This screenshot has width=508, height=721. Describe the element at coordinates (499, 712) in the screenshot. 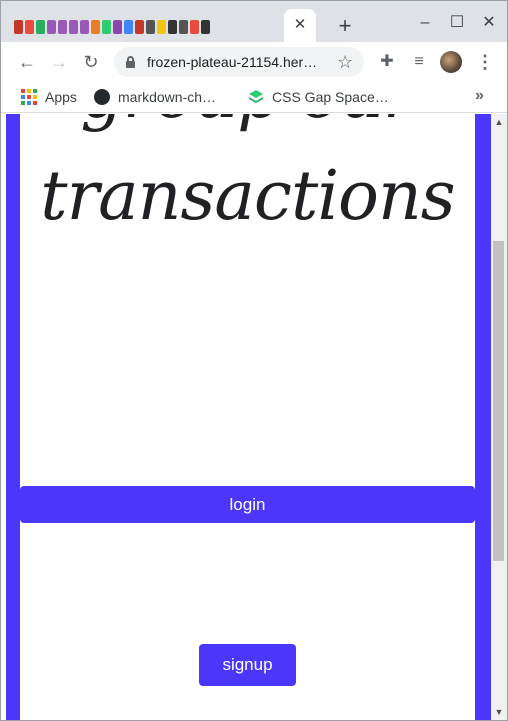

I see `scroll-down-icon: ▼` at that location.